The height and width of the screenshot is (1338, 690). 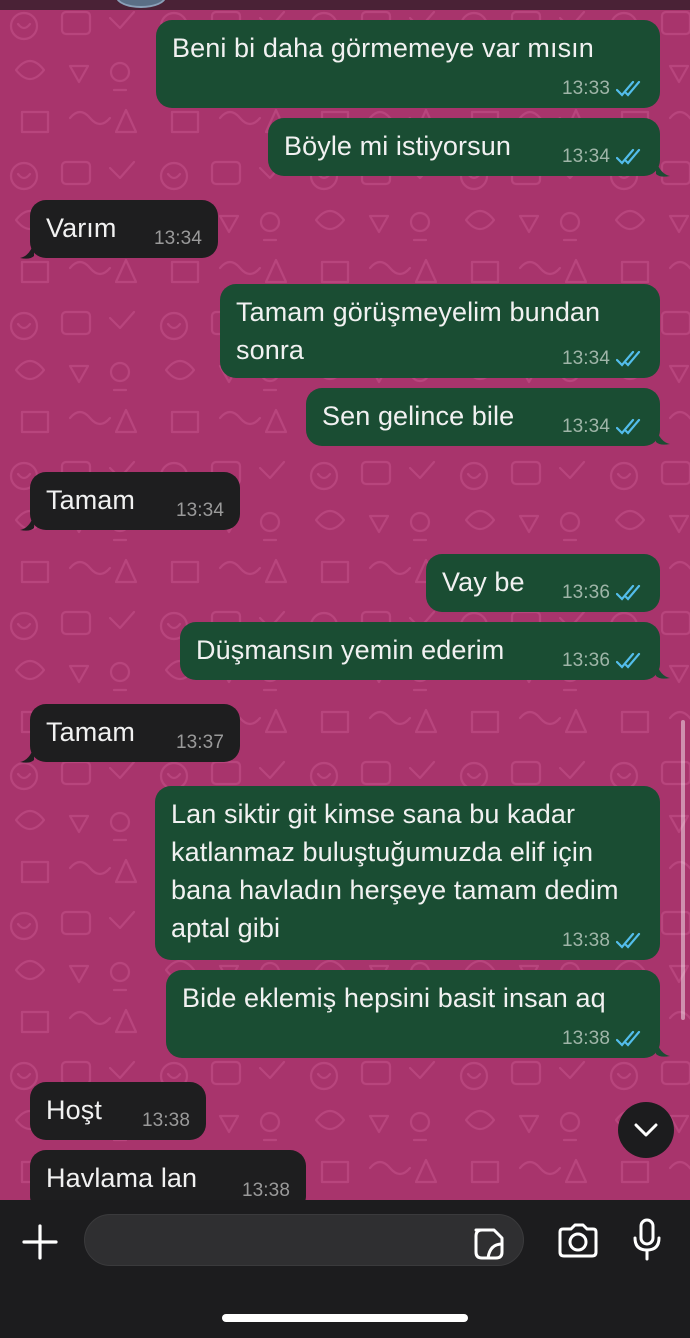 What do you see at coordinates (135, 733) in the screenshot?
I see `message-bubble-incoming: Tamam 13:37` at bounding box center [135, 733].